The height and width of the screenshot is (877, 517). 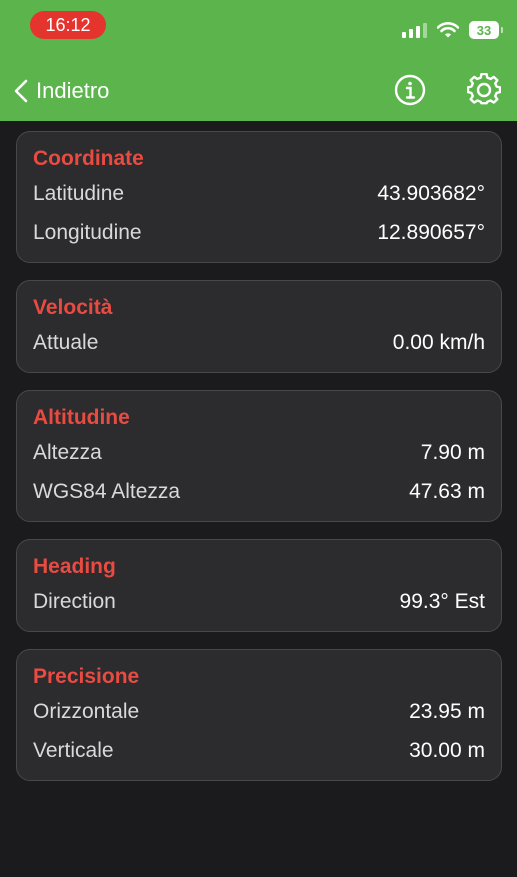 What do you see at coordinates (414, 30) in the screenshot?
I see `signal-icon` at bounding box center [414, 30].